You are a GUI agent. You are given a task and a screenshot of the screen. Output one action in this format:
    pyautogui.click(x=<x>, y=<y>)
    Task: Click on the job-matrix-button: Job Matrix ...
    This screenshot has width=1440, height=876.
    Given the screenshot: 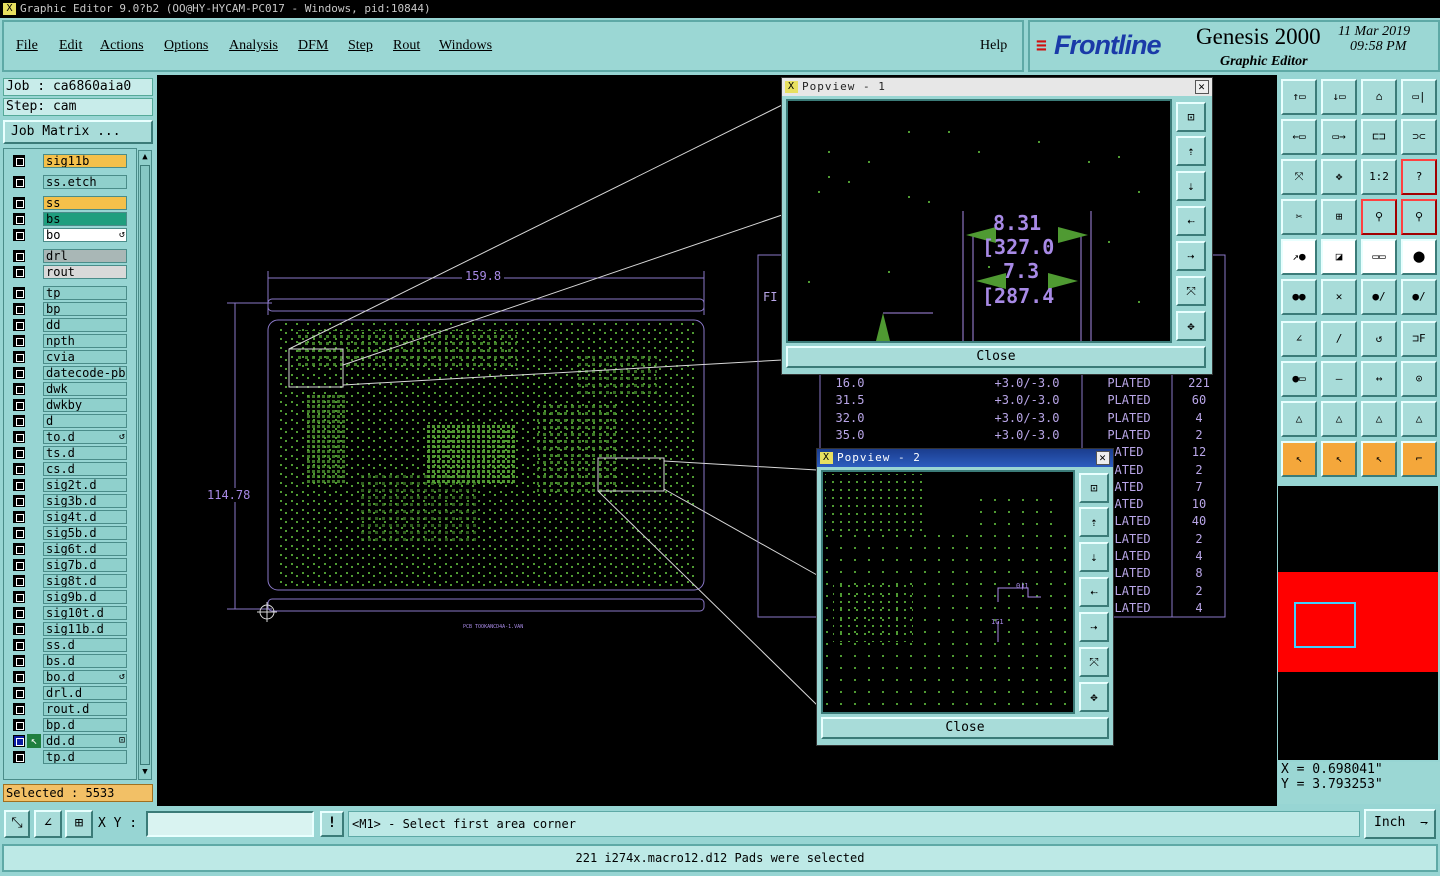 What is the action you would take?
    pyautogui.click(x=78, y=132)
    